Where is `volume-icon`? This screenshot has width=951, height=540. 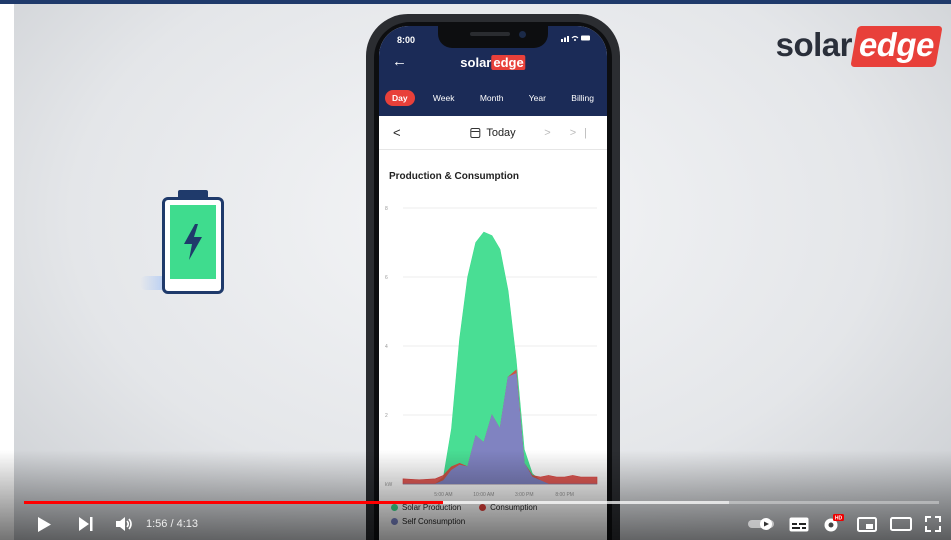 volume-icon is located at coordinates (124, 524).